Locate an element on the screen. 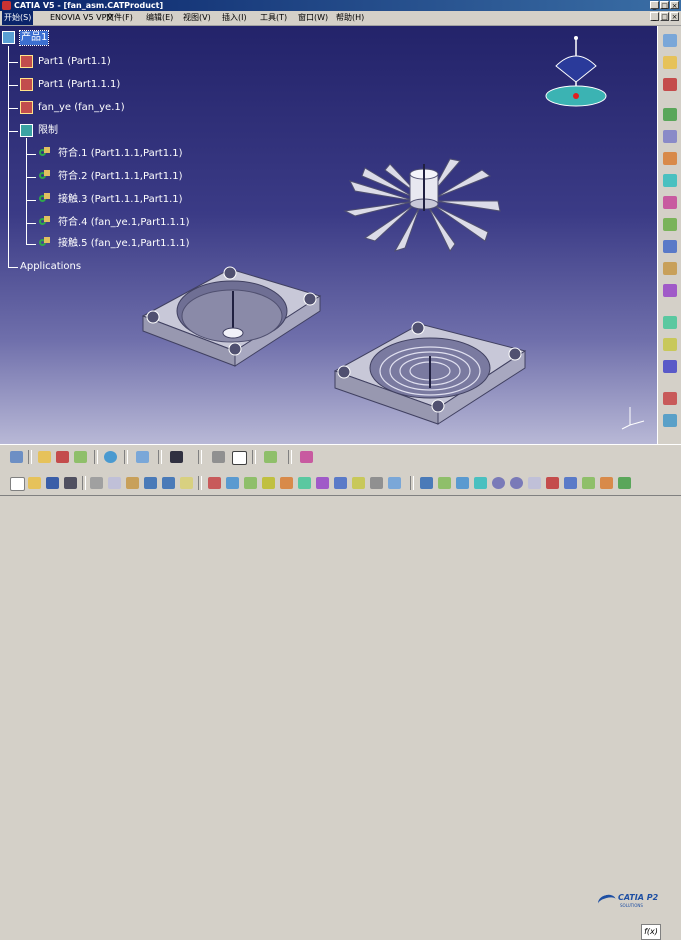 The width and height of the screenshot is (681, 940). catalog-icon is located at coordinates (44, 457).